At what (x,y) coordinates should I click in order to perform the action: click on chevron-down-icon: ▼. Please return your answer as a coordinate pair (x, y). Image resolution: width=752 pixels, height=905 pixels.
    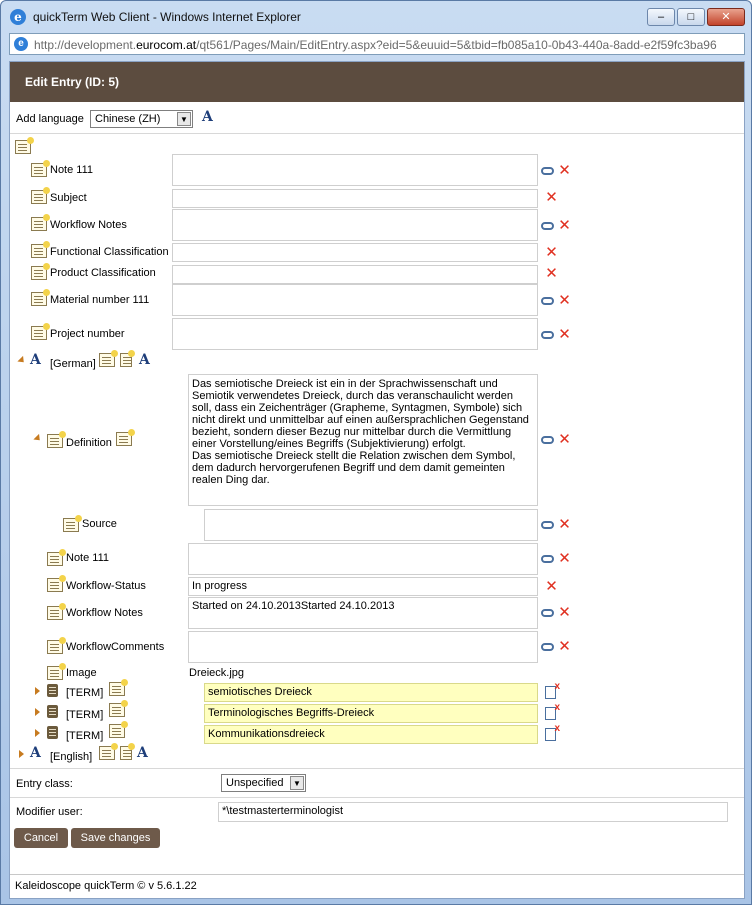
    Looking at the image, I should click on (297, 783).